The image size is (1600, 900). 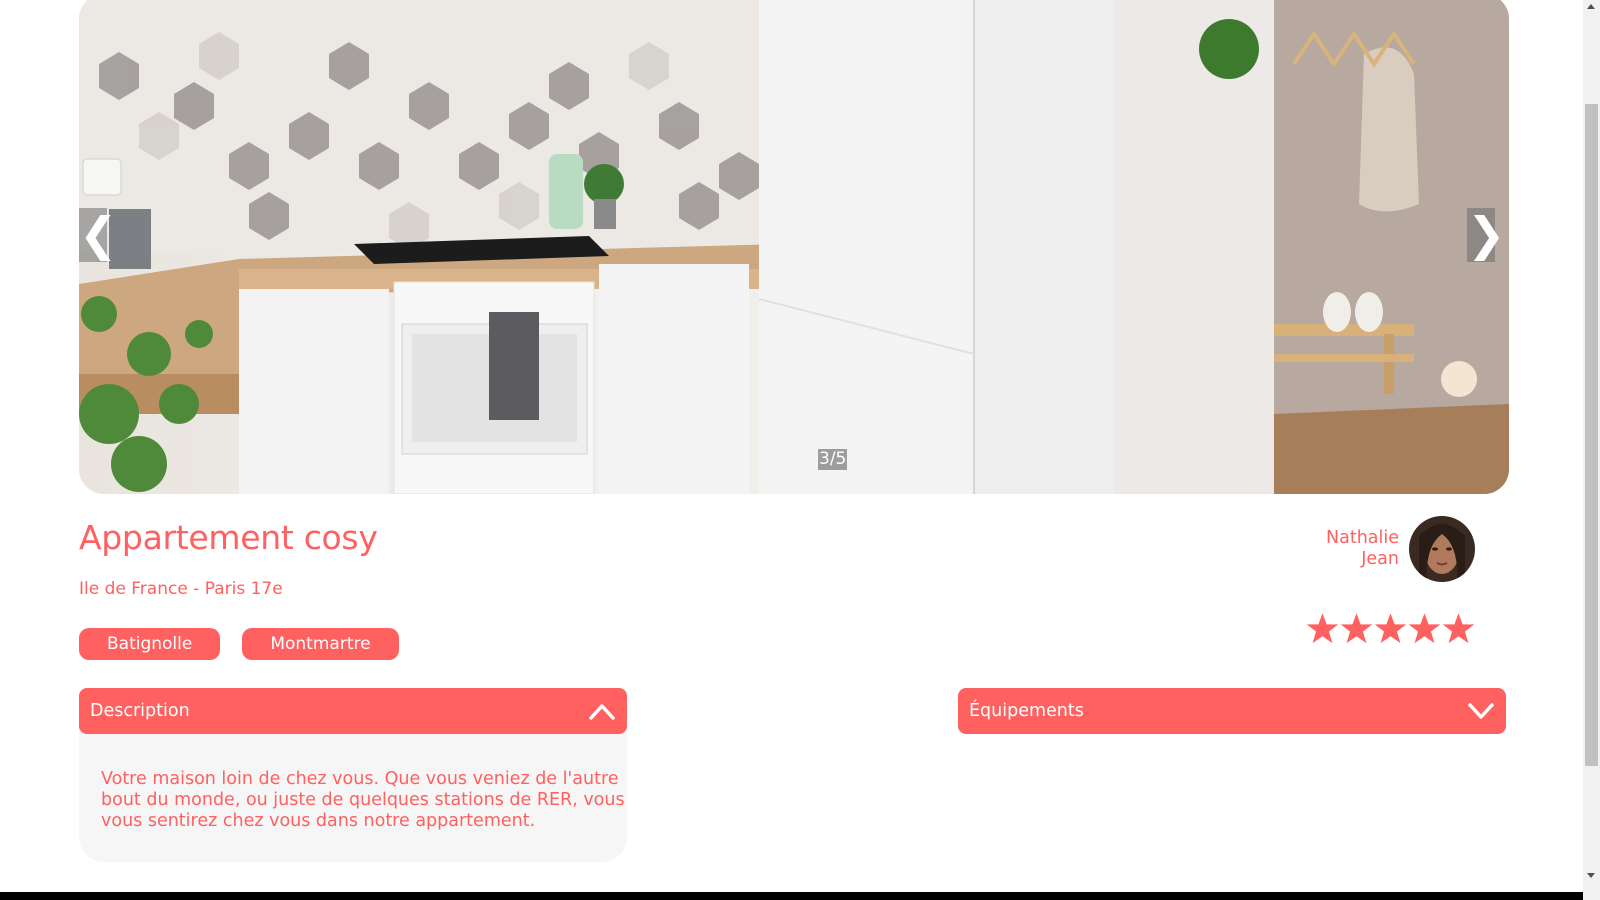 What do you see at coordinates (181, 589) in the screenshot?
I see `listing-location: Ile de France - Paris 17e` at bounding box center [181, 589].